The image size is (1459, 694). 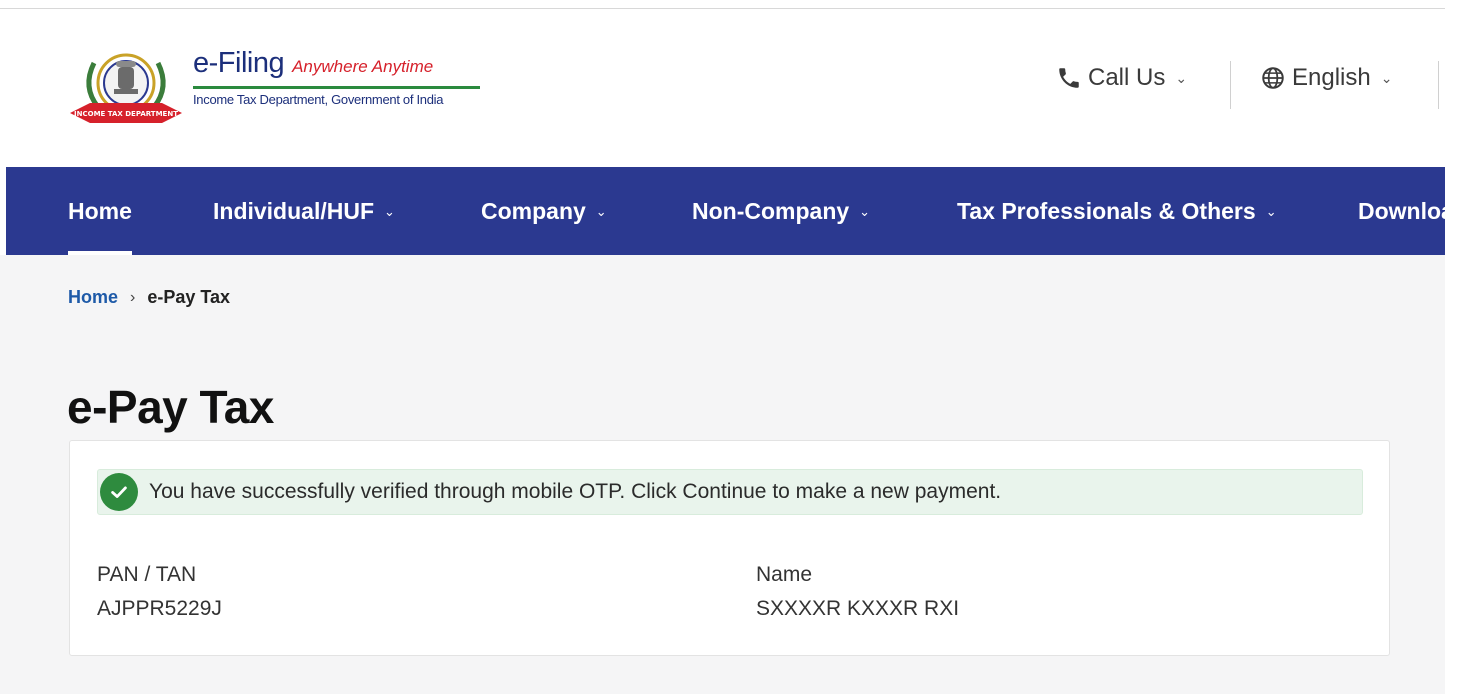 I want to click on brand-title: e-Filing, so click(x=239, y=63).